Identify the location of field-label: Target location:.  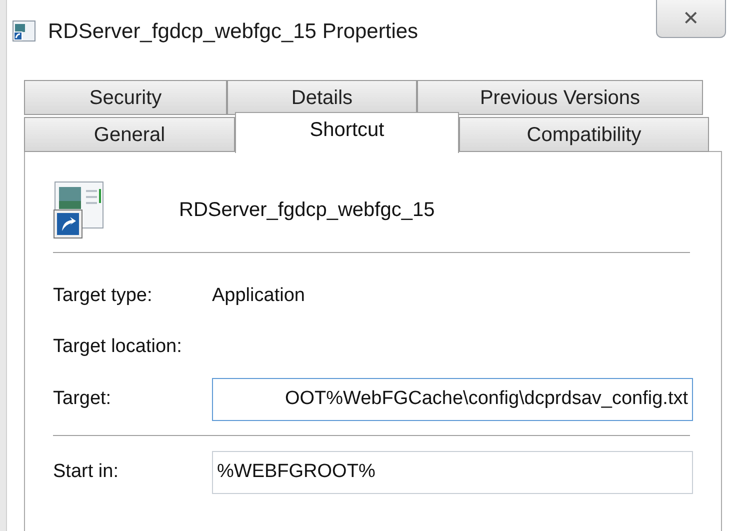
(118, 347).